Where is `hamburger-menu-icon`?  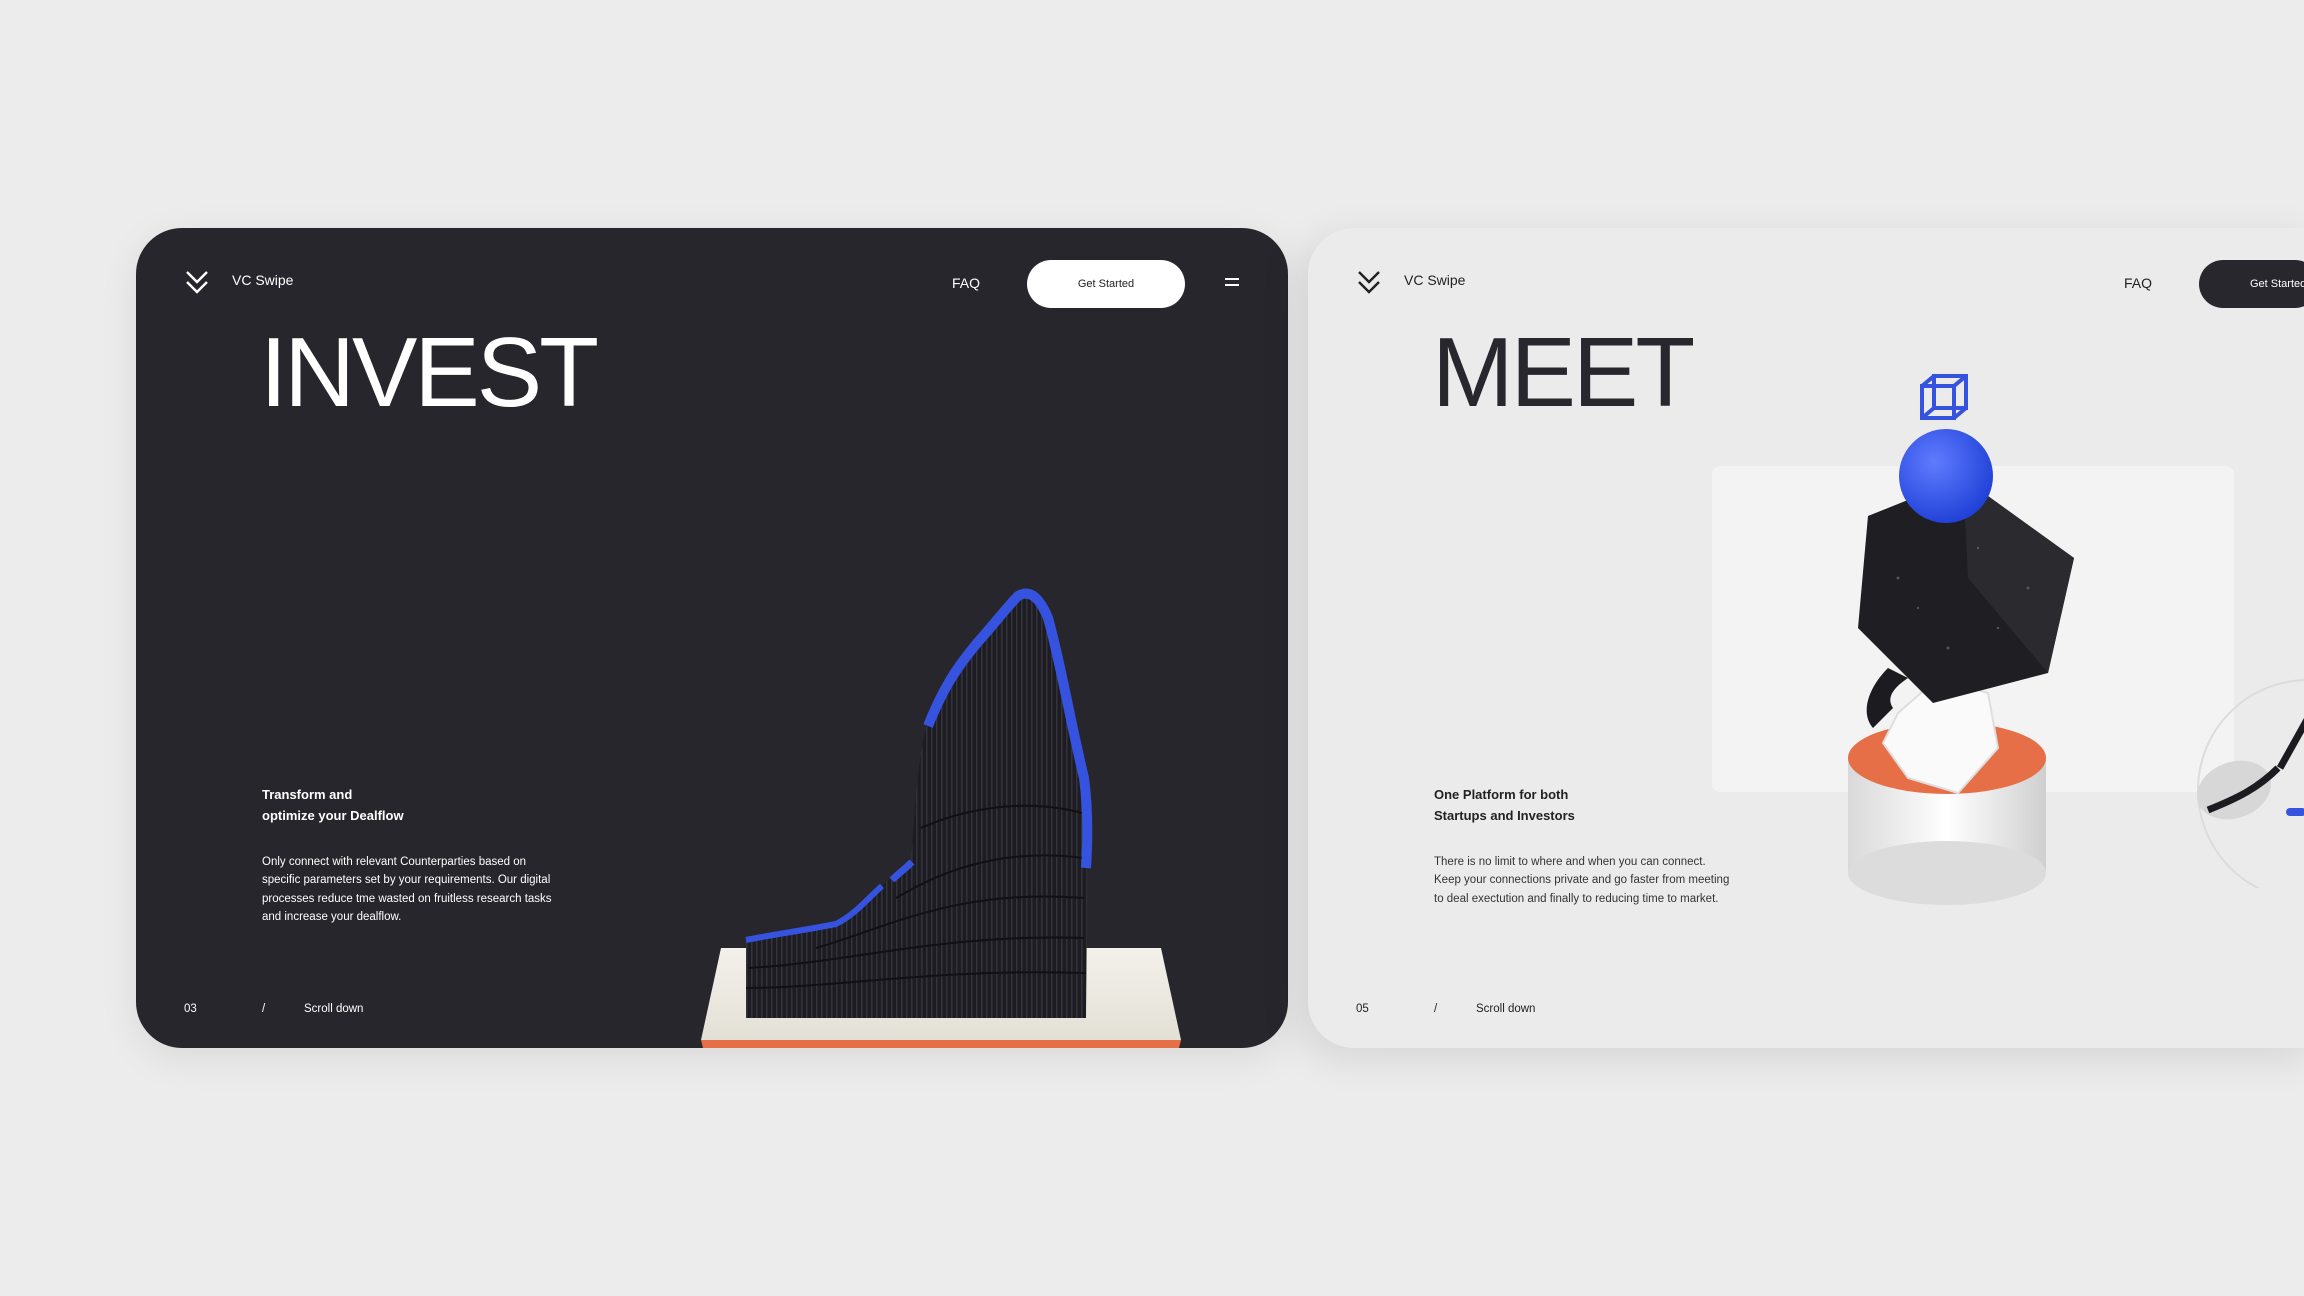
hamburger-menu-icon is located at coordinates (1232, 282).